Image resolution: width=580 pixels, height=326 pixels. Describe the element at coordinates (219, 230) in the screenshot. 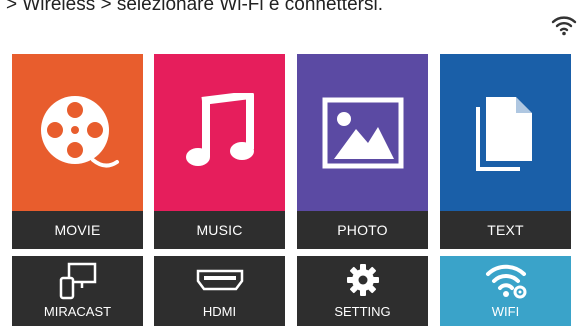

I see `music-label: MUSIC` at that location.